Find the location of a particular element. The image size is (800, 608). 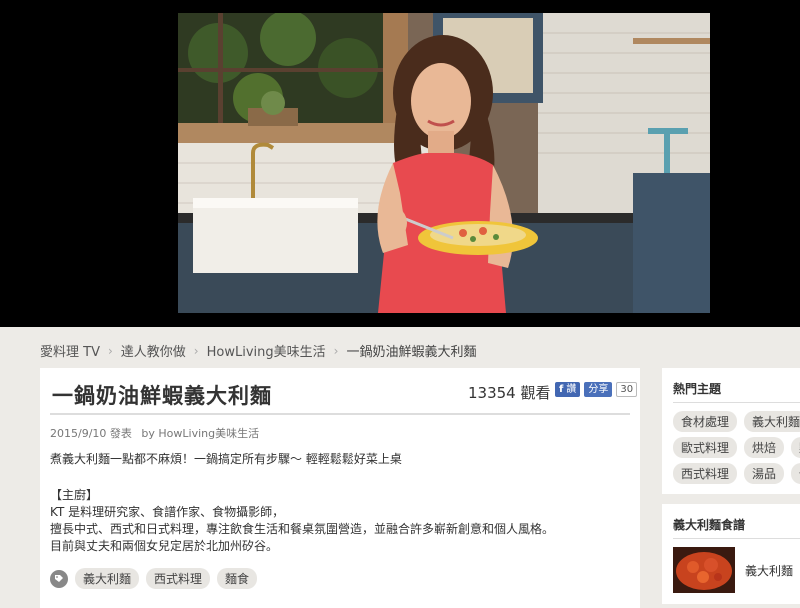

hot-tag: 西式料理 is located at coordinates (705, 473).